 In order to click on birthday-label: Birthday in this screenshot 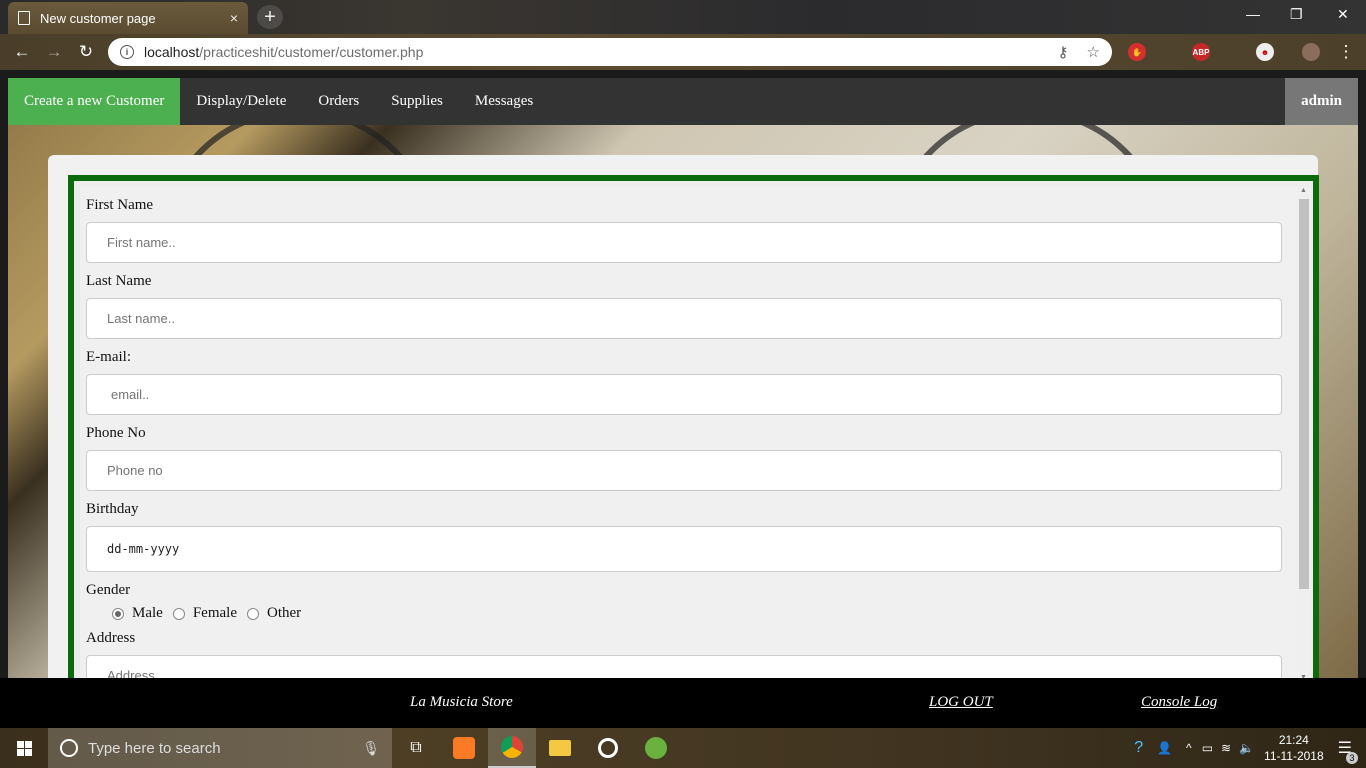, I will do `click(112, 509)`.